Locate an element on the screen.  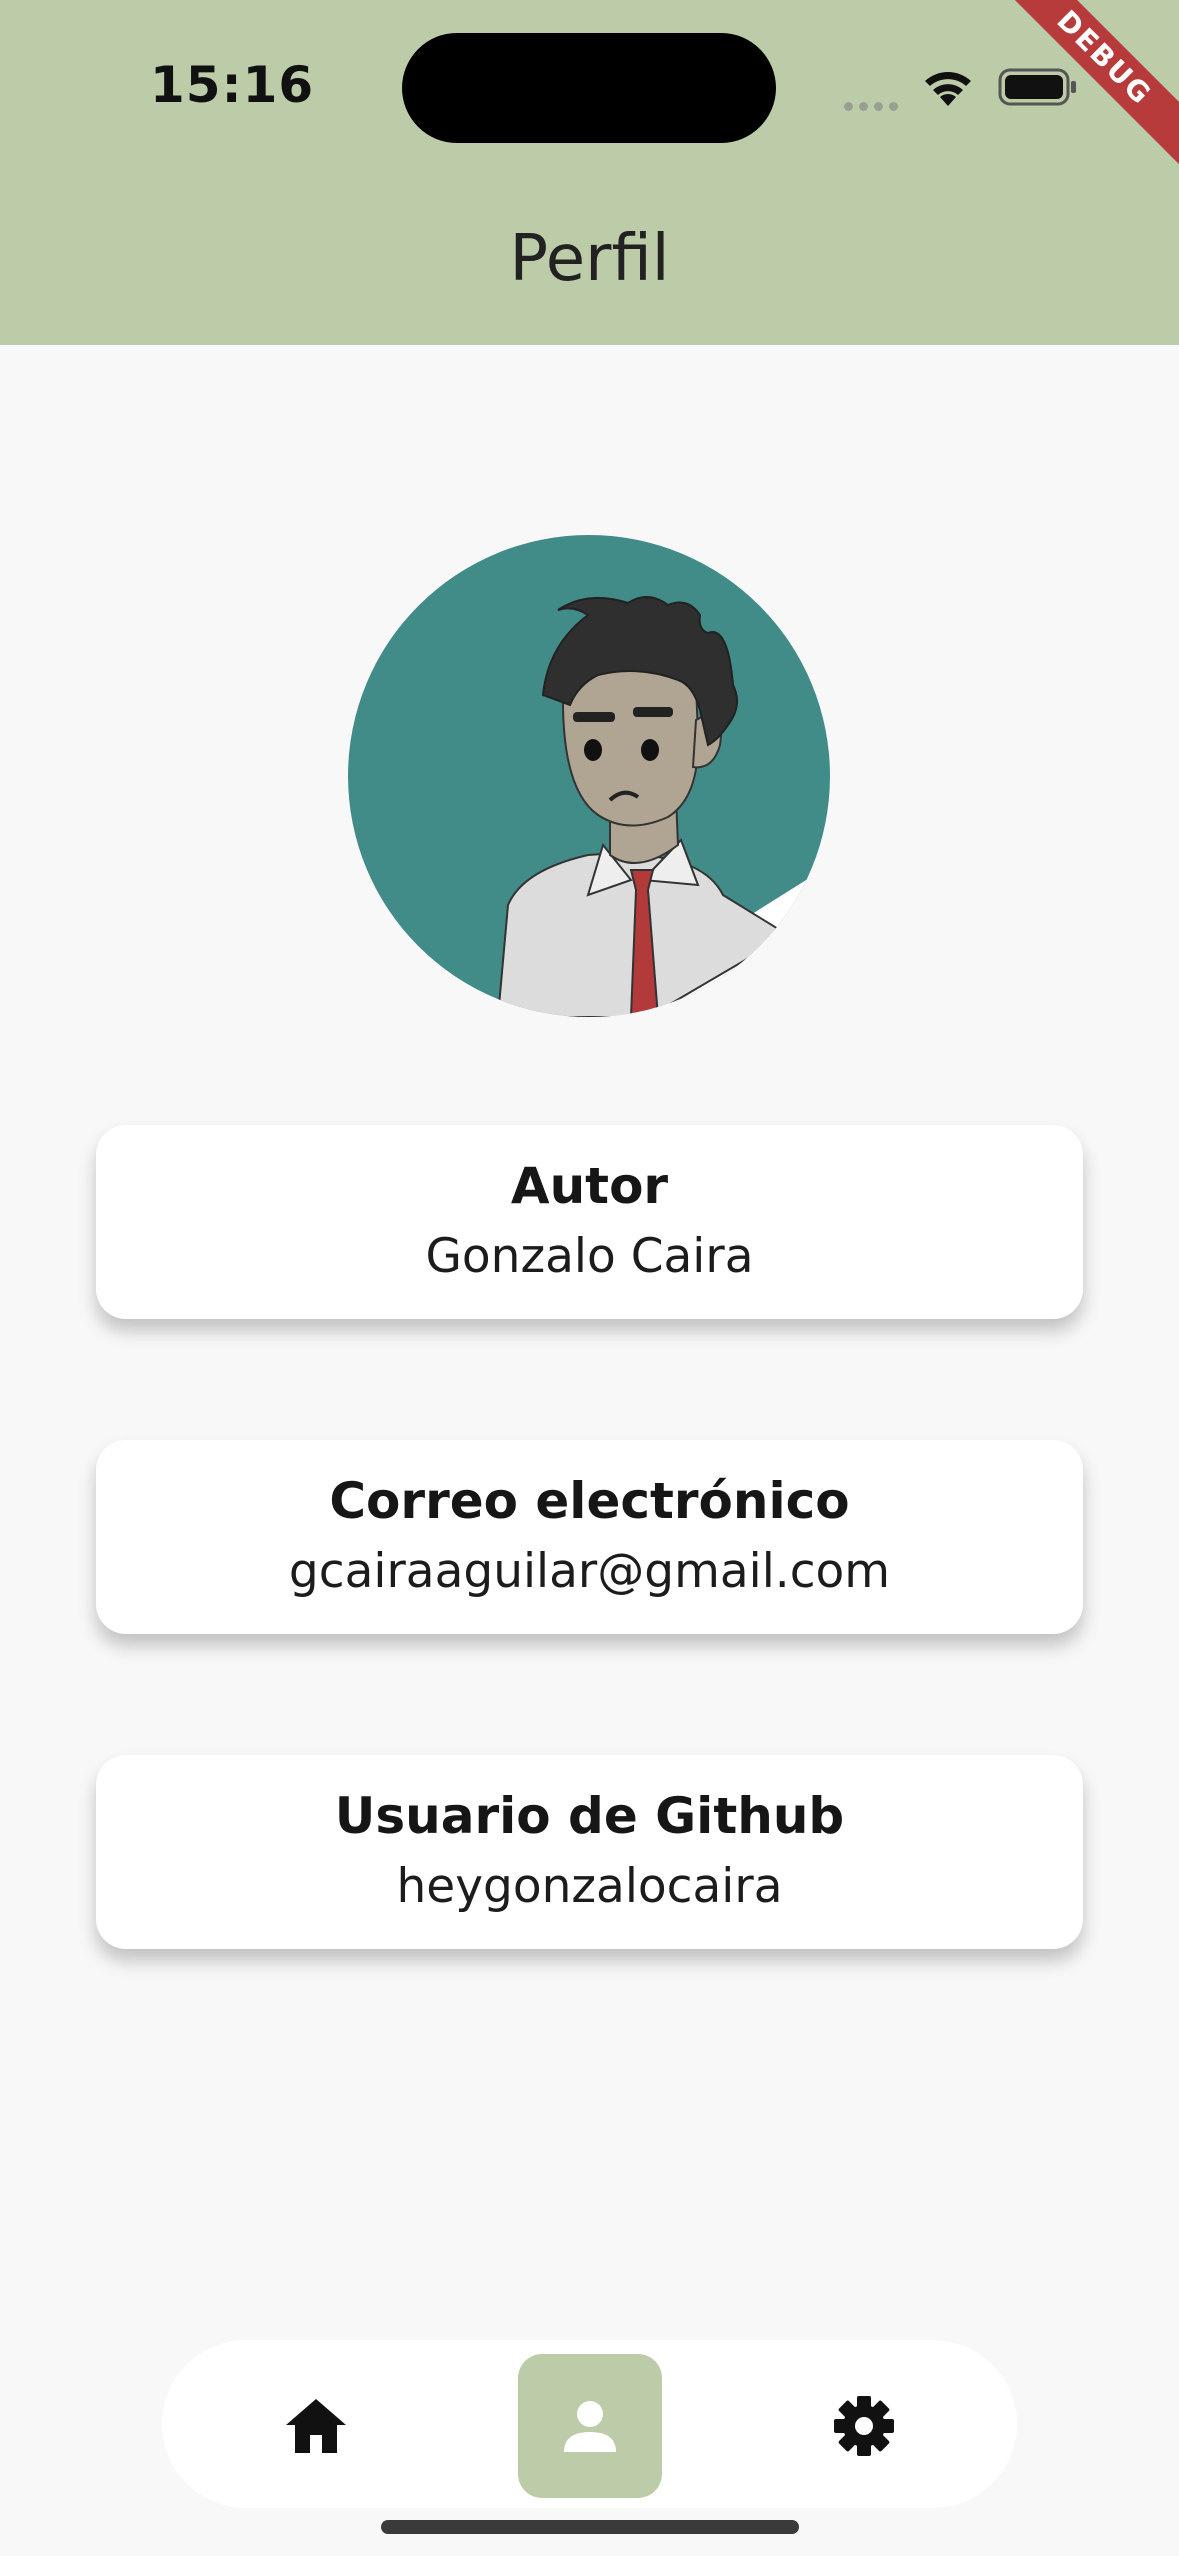
bottom-navigation is located at coordinates (589, 2424).